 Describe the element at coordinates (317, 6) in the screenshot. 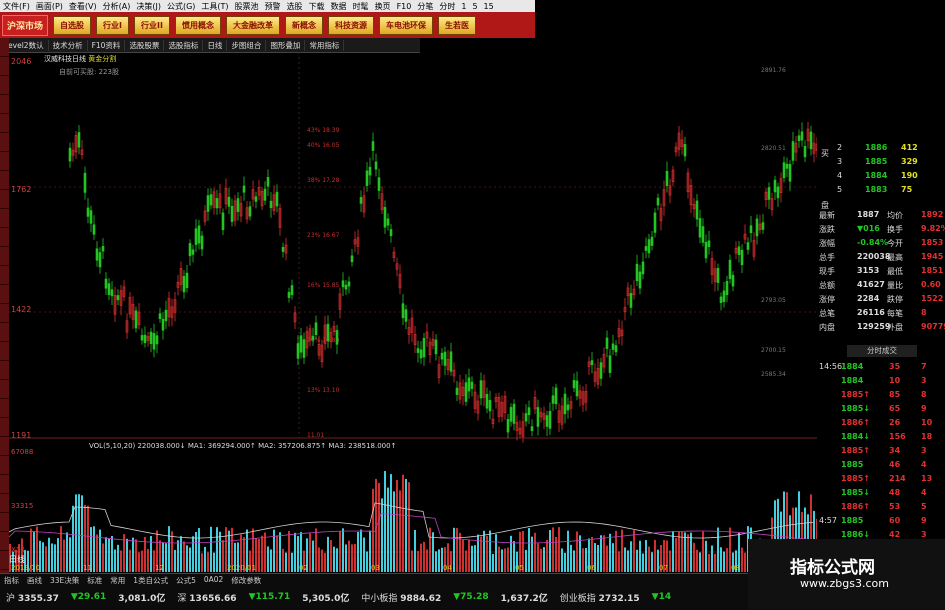

I see `menu-item: 下载` at that location.